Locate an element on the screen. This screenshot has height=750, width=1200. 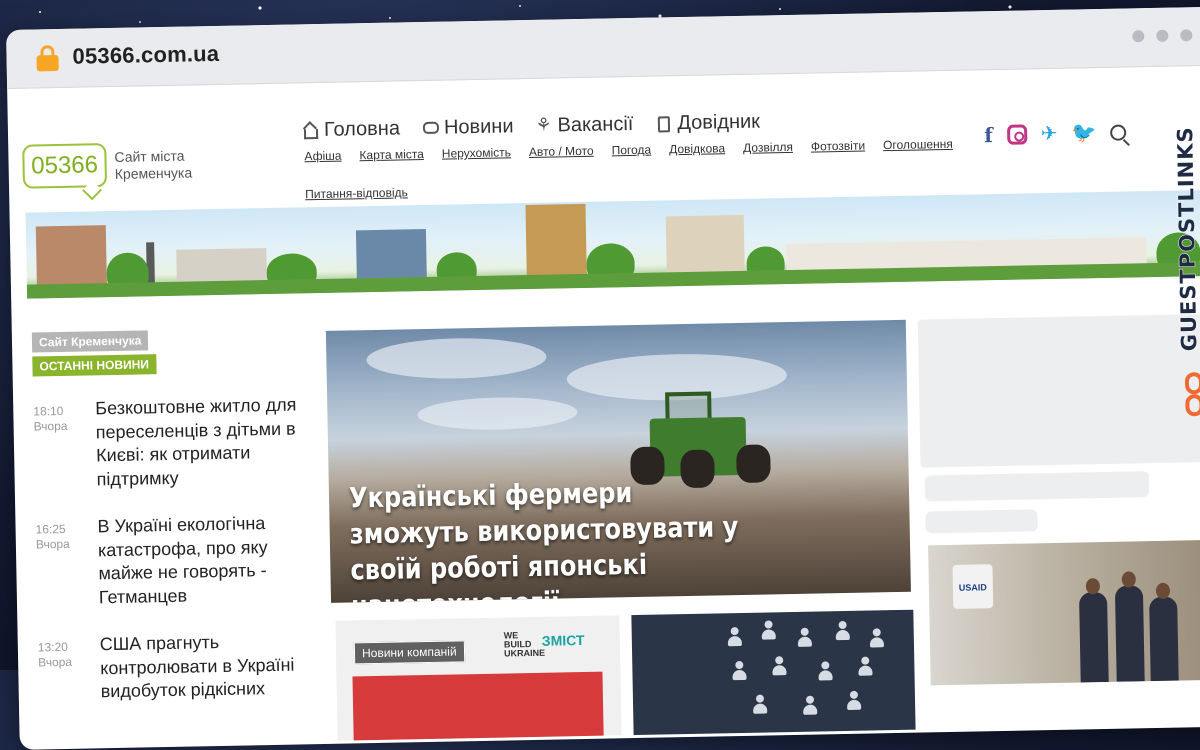
subnav-leisure: Дозвілля is located at coordinates (768, 147).